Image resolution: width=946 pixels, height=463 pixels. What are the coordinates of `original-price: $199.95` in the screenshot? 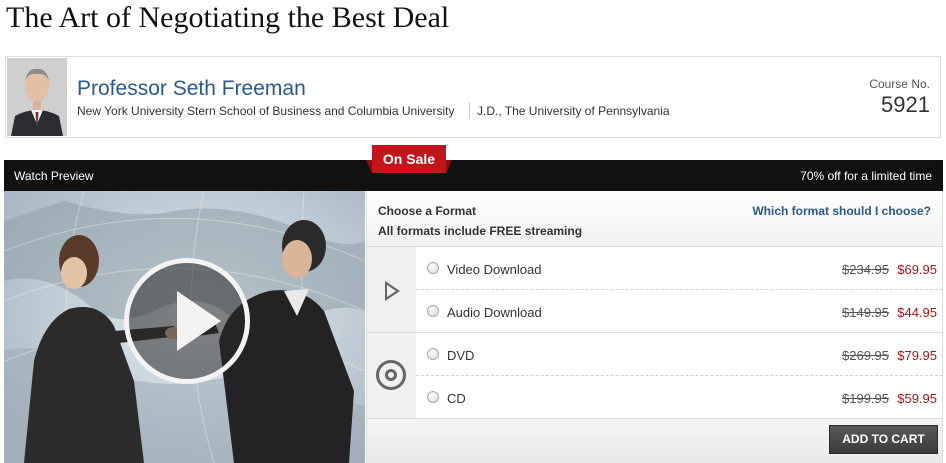 It's located at (865, 398).